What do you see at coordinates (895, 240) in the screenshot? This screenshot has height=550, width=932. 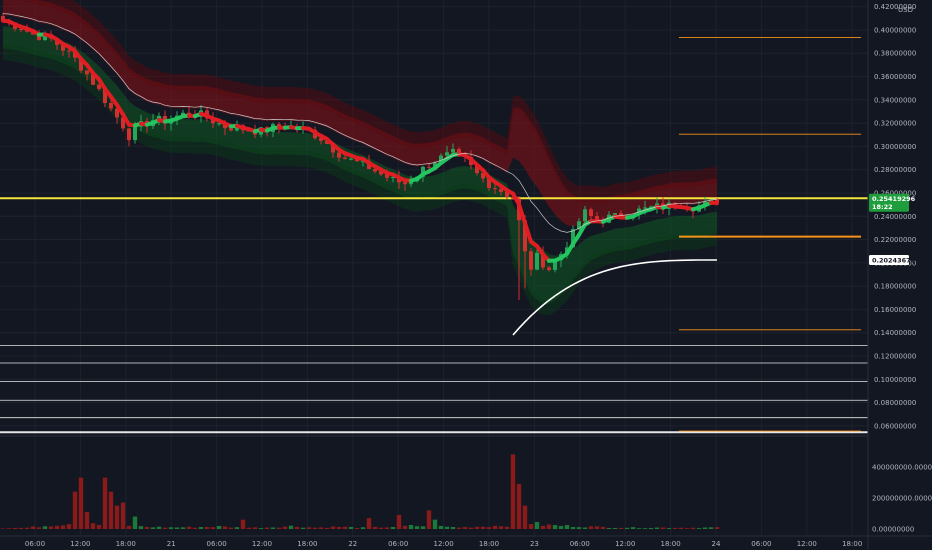 I see `price-tick-label: 0.22000000` at bounding box center [895, 240].